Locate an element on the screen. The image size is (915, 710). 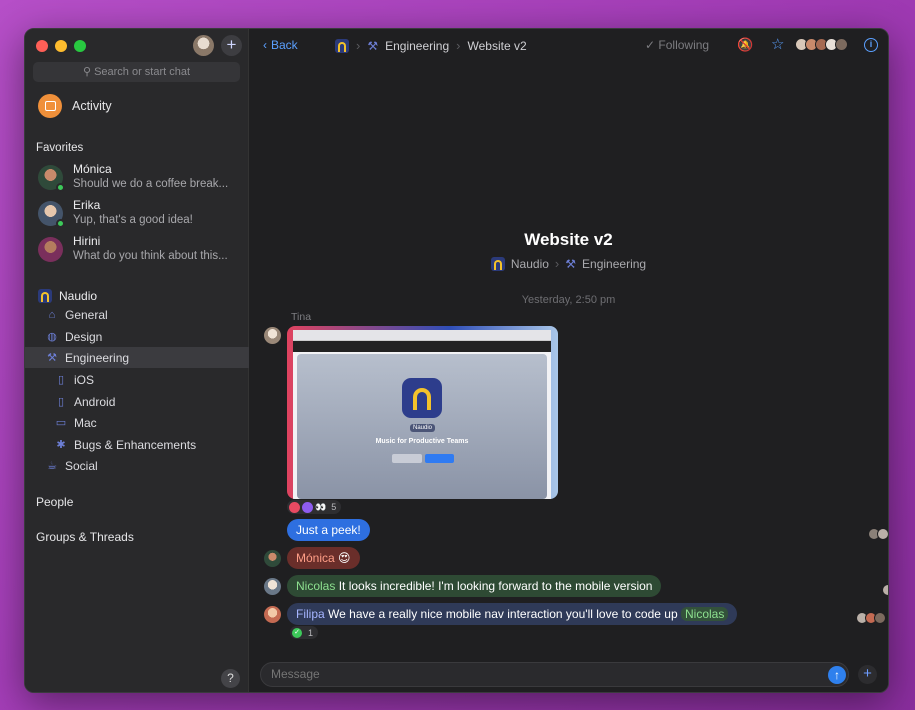
sidebar-item-social: ☕ Social is located at coordinates (137, 465).